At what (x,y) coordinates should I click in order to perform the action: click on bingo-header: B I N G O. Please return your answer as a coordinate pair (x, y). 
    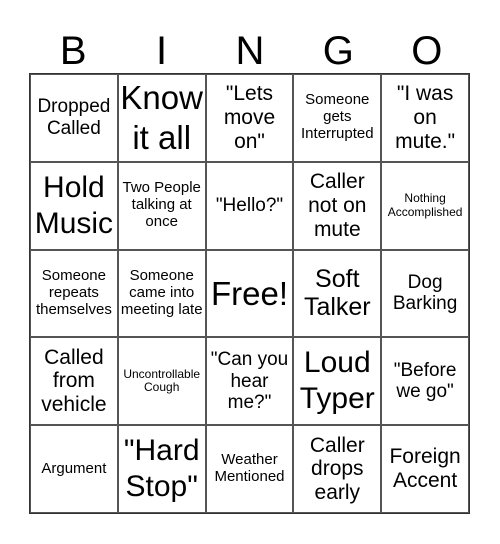
    Looking at the image, I should click on (250, 51).